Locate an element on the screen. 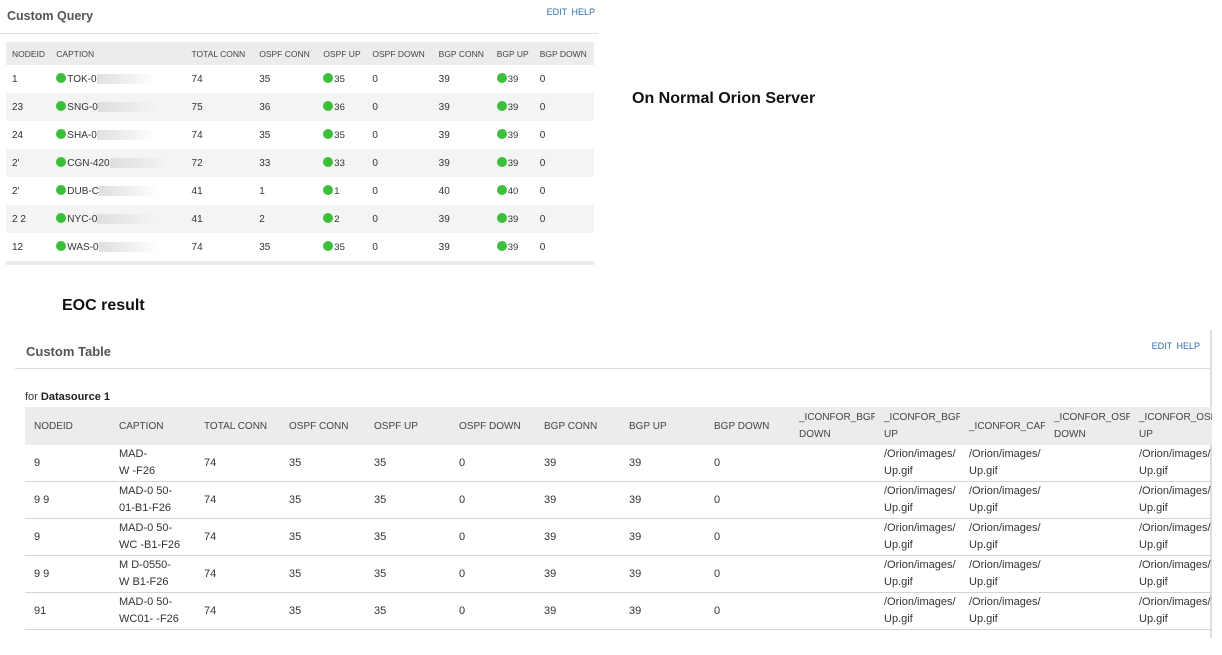  cell-nodeid: 2 2 is located at coordinates (28, 219).